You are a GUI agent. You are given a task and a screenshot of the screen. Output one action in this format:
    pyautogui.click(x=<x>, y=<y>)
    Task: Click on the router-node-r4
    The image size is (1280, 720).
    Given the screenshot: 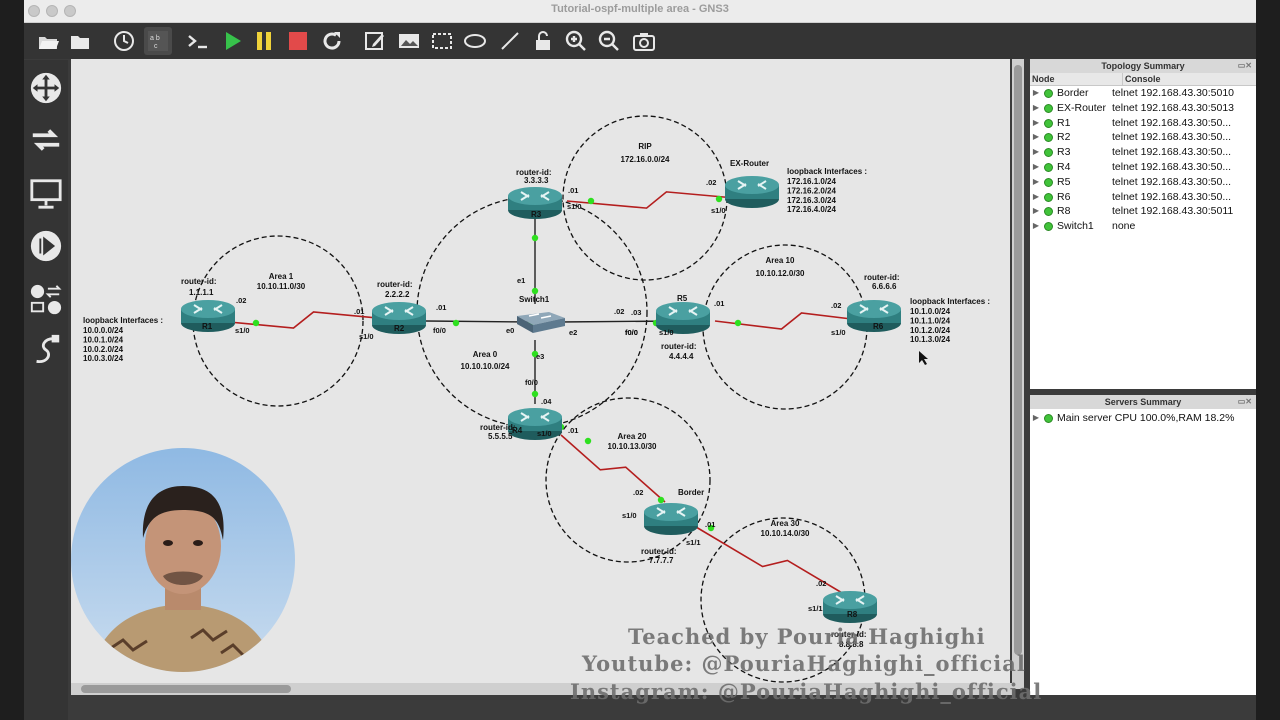 What is the action you would take?
    pyautogui.click(x=535, y=424)
    